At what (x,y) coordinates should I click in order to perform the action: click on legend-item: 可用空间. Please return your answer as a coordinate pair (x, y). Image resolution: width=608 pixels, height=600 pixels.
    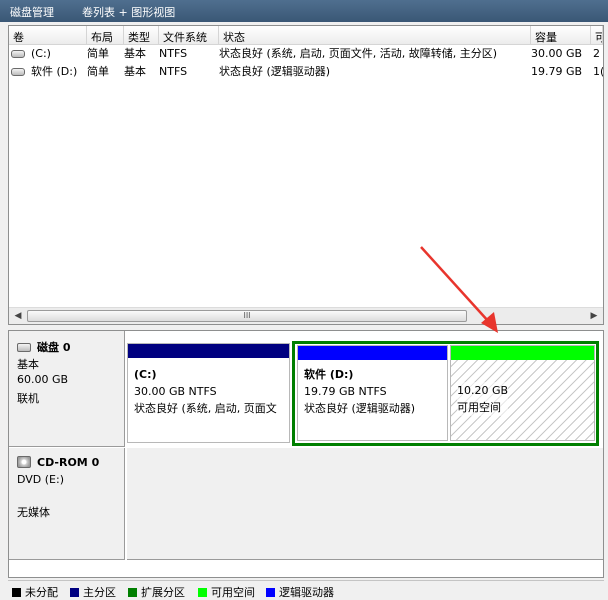
    Looking at the image, I should click on (226, 592).